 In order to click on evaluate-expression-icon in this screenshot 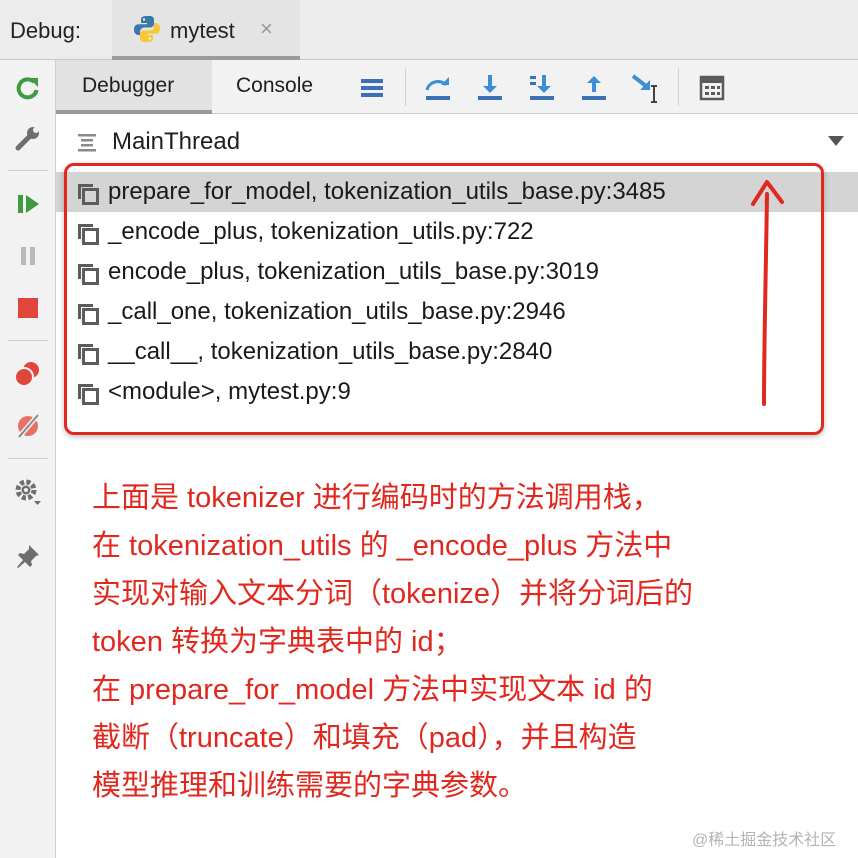, I will do `click(712, 88)`.